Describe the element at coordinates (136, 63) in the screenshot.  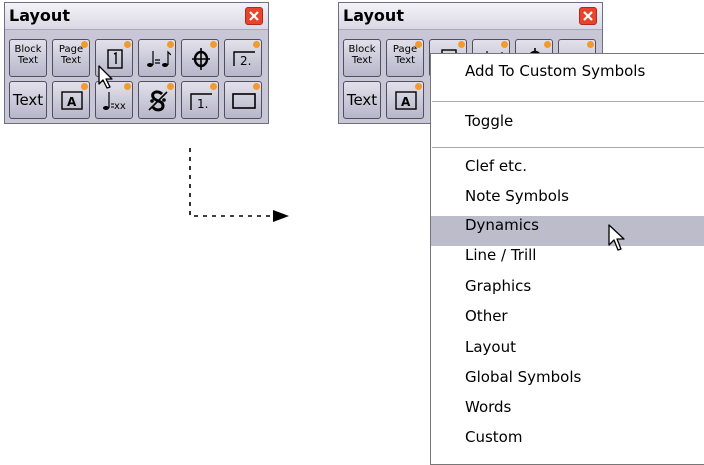
I see `layout-palette-left: Layout Block Text Page Text 2. Text A xx` at that location.